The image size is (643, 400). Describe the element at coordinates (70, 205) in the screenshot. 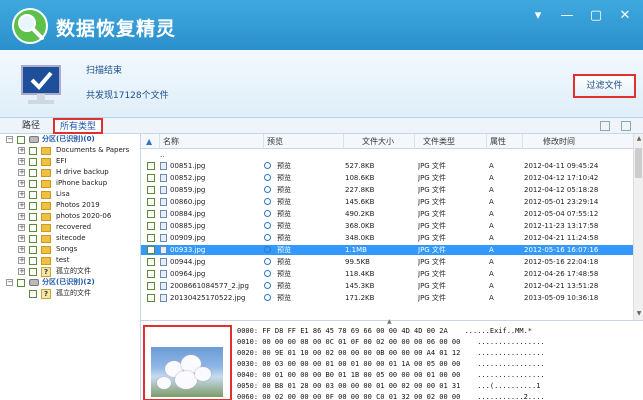

I see `tree-item: + Photos 2019` at that location.